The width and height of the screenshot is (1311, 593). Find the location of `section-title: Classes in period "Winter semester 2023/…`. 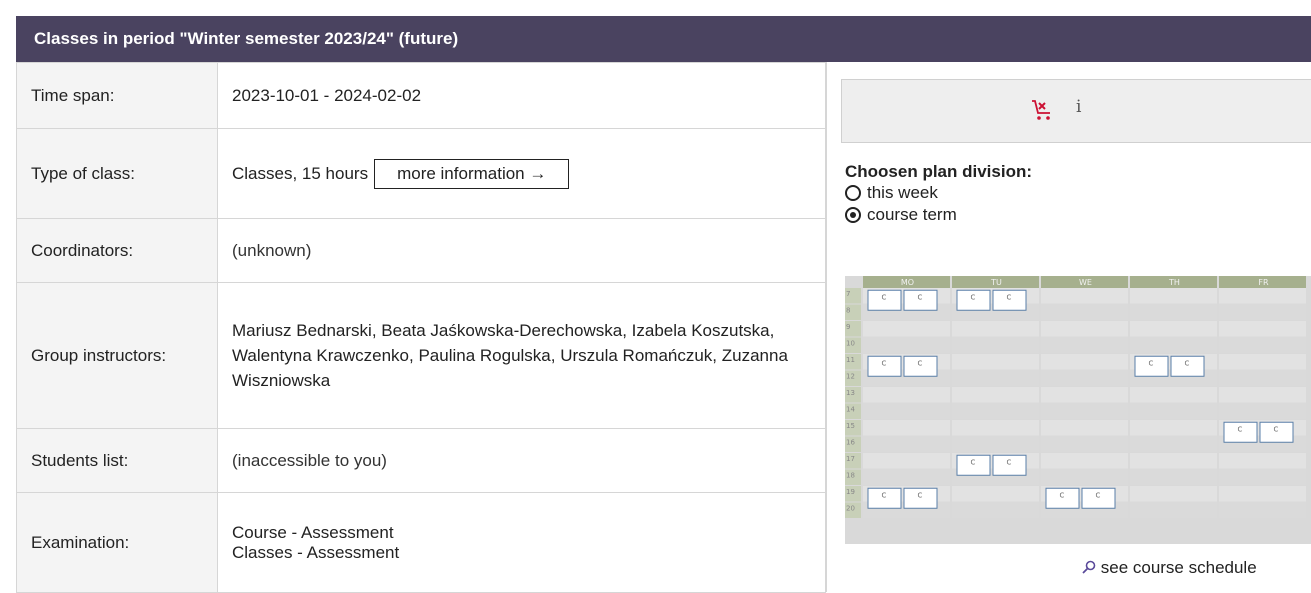

section-title: Classes in period "Winter semester 2023/… is located at coordinates (246, 38).